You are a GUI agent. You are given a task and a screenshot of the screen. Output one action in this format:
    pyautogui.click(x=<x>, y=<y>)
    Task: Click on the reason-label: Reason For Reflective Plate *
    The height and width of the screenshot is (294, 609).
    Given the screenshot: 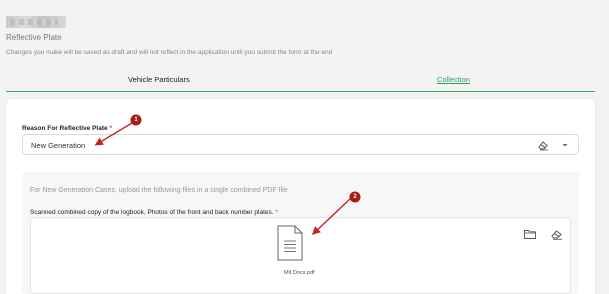 What is the action you would take?
    pyautogui.click(x=67, y=128)
    